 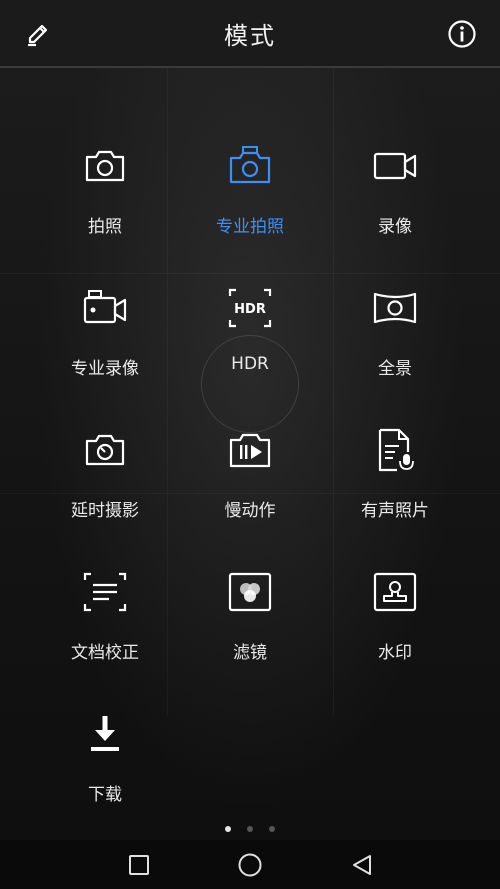 I want to click on mode-pro-photo: 专业拍照, so click(x=250, y=195).